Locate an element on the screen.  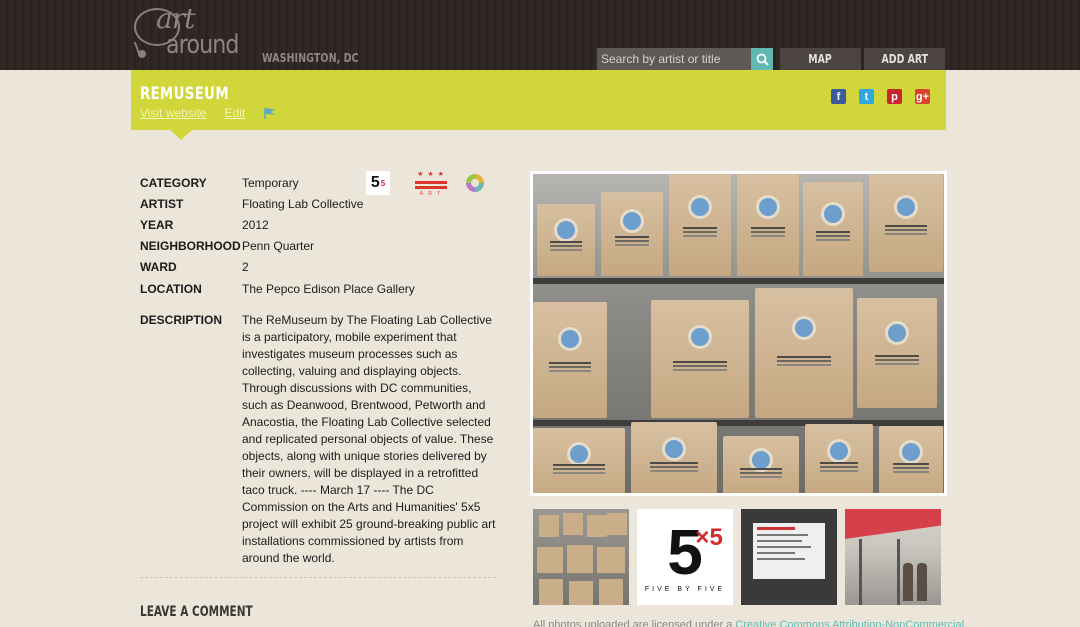
program-badges: 55 ★ ★ ★ A R T is located at coordinates (425, 184).